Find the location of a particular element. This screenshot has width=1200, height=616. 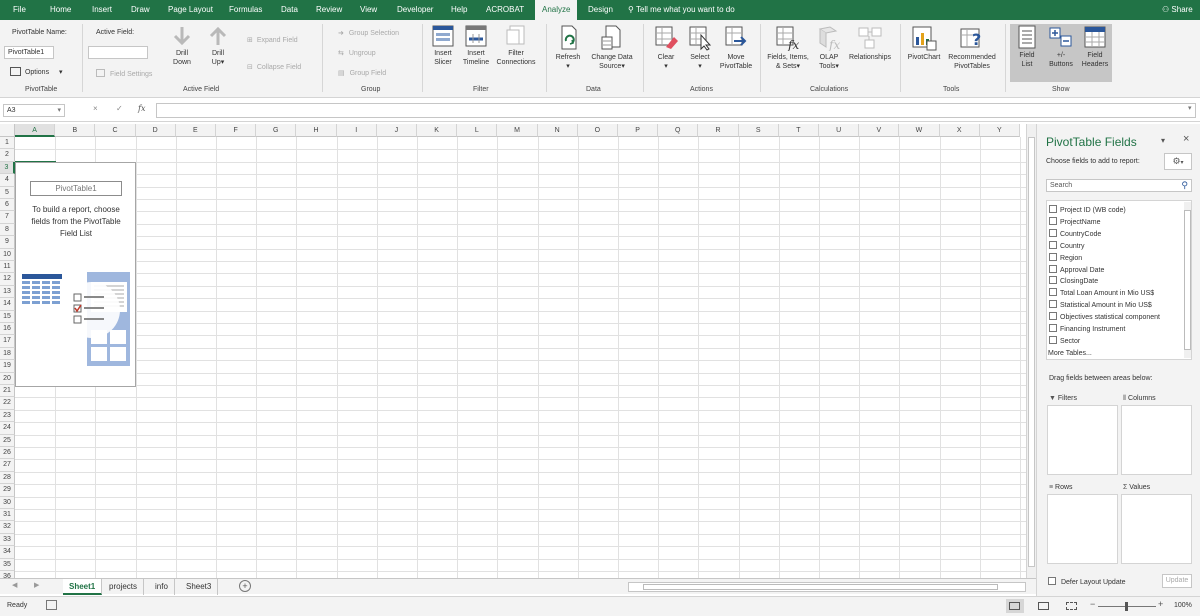

vertical-scrollbar is located at coordinates (1031, 351).